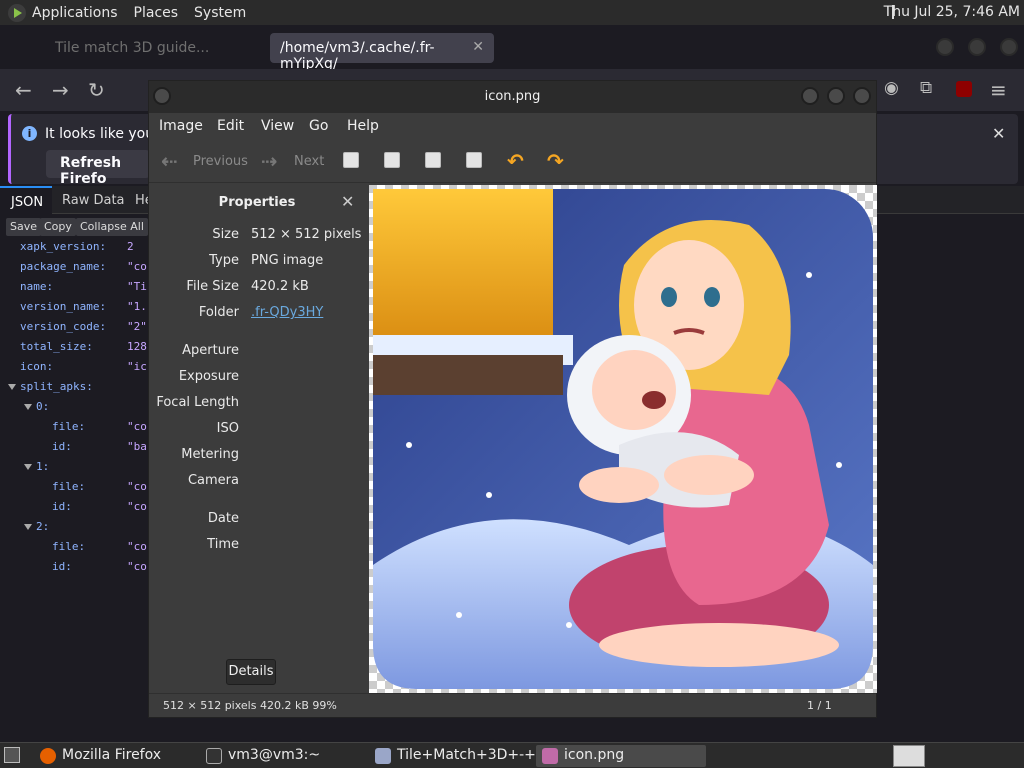 The width and height of the screenshot is (1024, 768). What do you see at coordinates (945, 47) in the screenshot?
I see `minimize-button` at bounding box center [945, 47].